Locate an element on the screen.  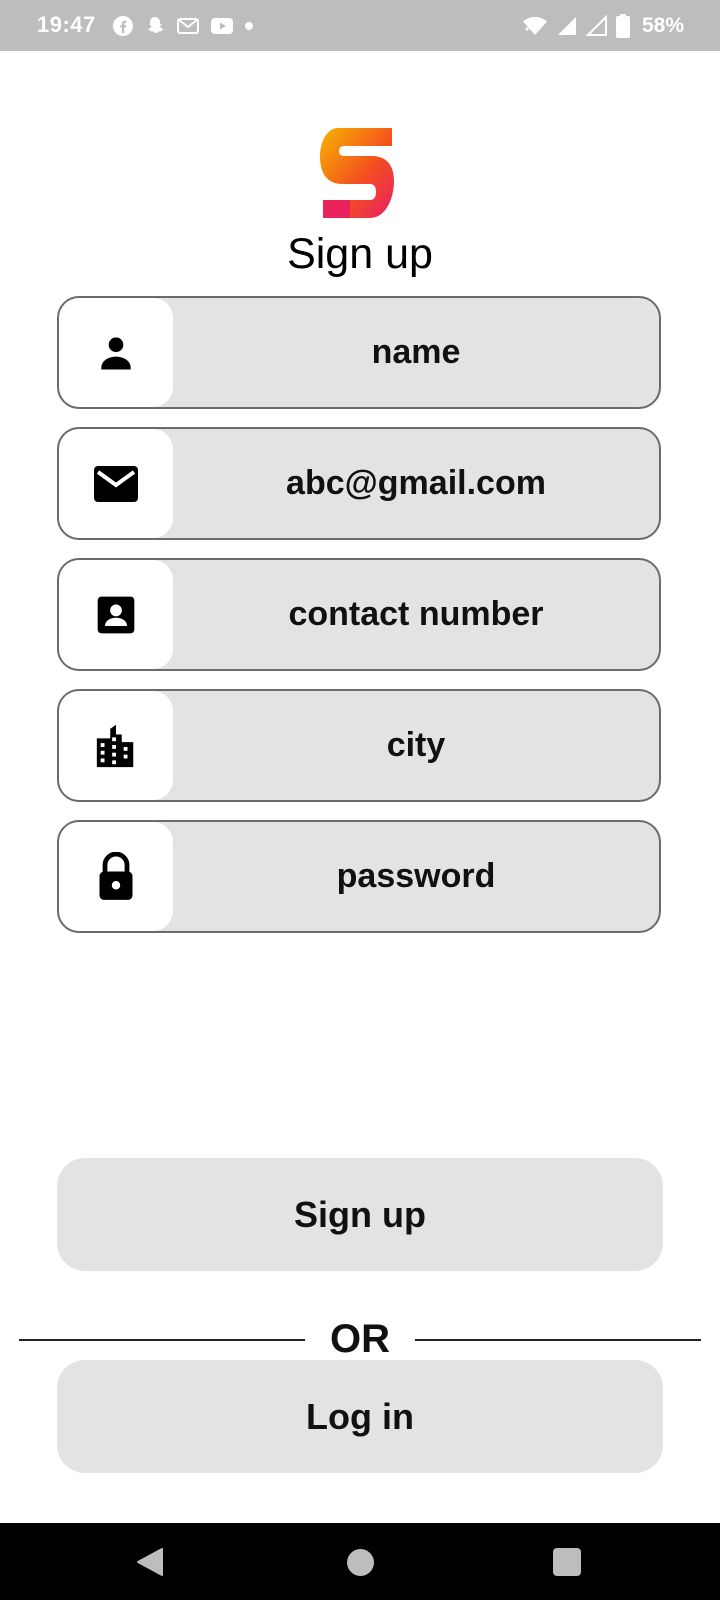
name-field-text: name is located at coordinates (416, 352).